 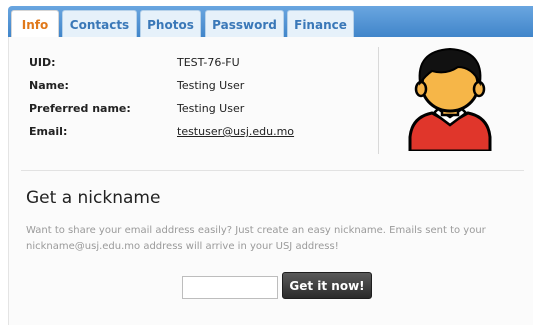 I want to click on preferred-name-row: Preferred name: Testing User, so click(x=161, y=108).